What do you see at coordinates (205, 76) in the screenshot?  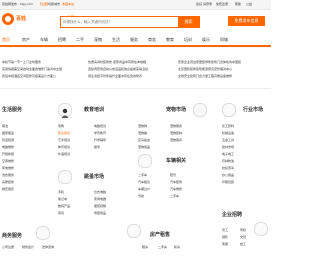 I see `news-item: 全球安全建筑门合力量工程高端设备维修` at bounding box center [205, 76].